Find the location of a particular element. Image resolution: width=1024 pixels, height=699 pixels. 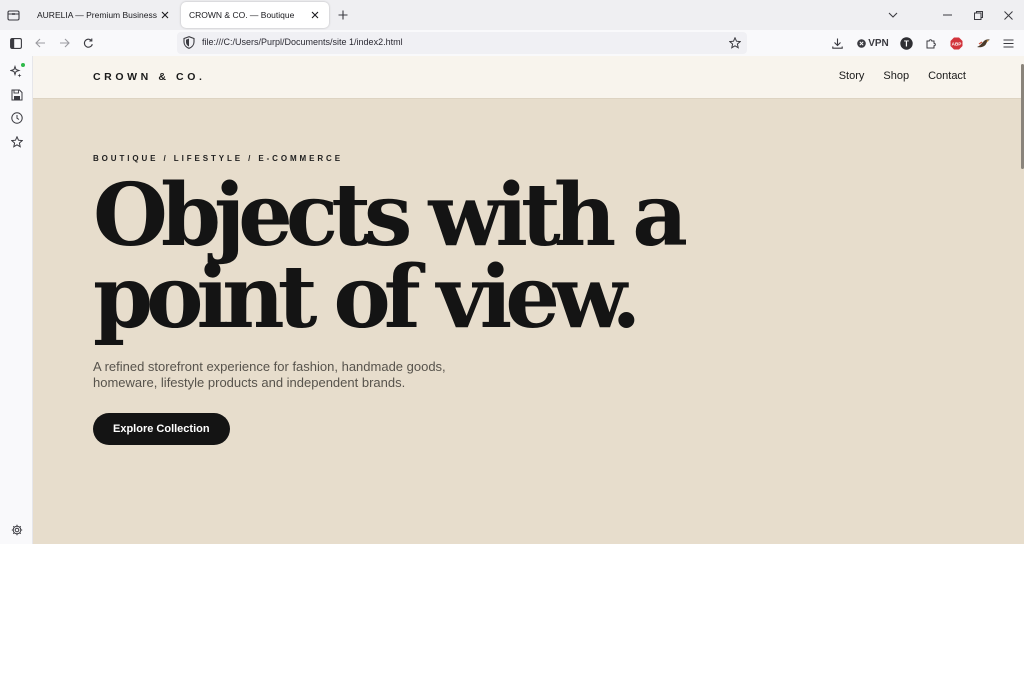

vpn-label: VPN is located at coordinates (878, 43).